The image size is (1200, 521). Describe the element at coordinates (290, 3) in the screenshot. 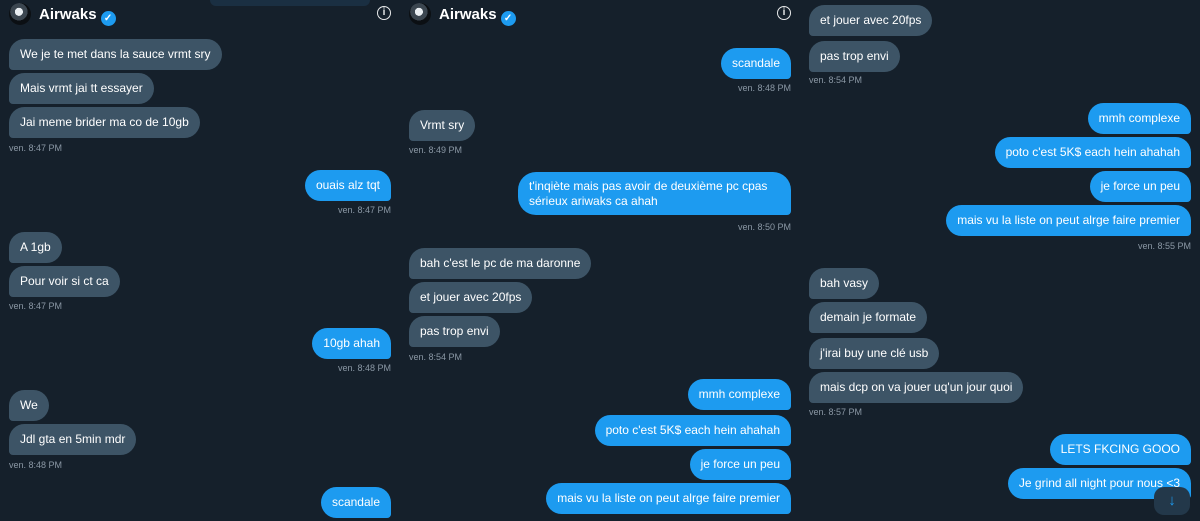

I see `header-glow` at that location.